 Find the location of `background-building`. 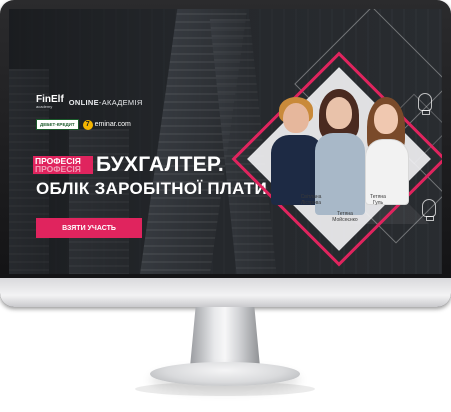

background-building is located at coordinates (99, 201).